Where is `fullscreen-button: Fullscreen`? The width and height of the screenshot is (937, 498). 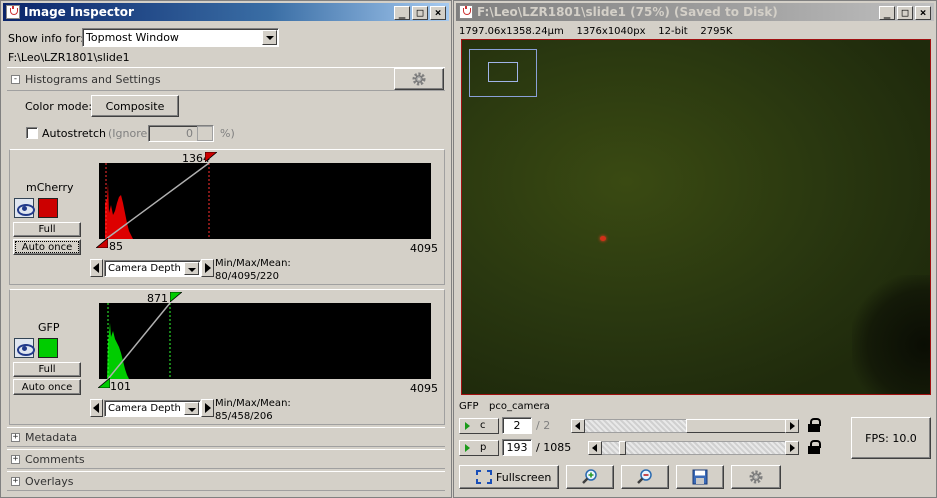
fullscreen-button: Fullscreen is located at coordinates (509, 477).